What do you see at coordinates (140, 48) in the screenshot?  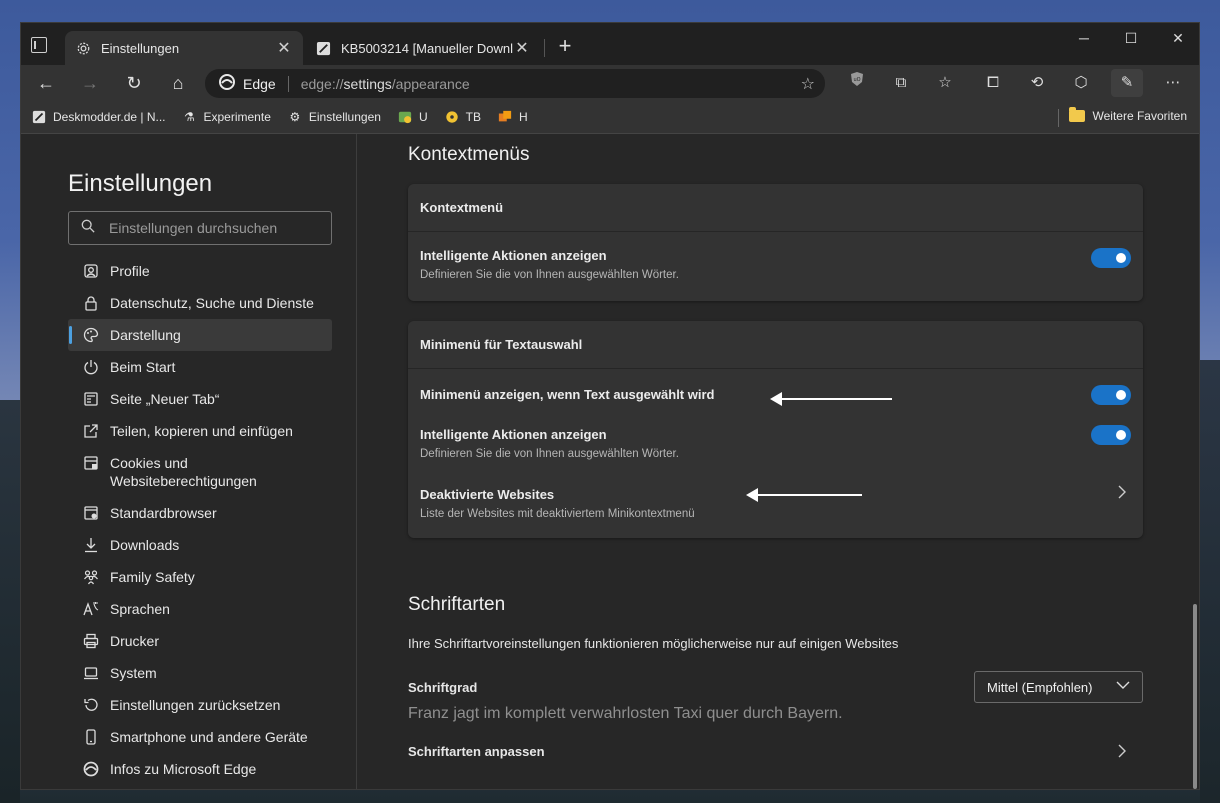 I see `tab-label: Einstellungen` at bounding box center [140, 48].